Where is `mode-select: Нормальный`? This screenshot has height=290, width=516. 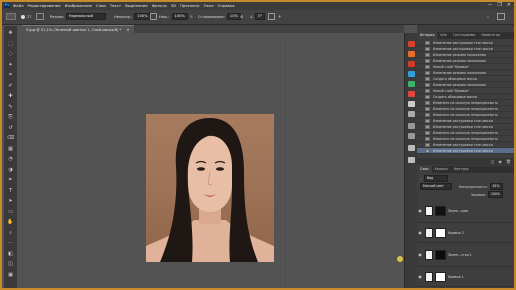
mode-select: Нормальный is located at coordinates (85, 16).